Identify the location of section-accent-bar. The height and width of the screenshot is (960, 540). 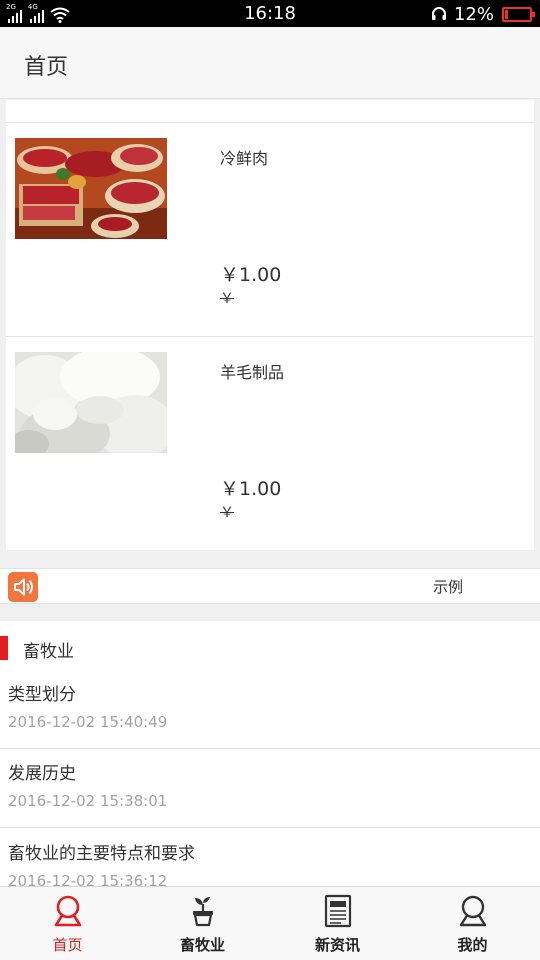
(4, 648).